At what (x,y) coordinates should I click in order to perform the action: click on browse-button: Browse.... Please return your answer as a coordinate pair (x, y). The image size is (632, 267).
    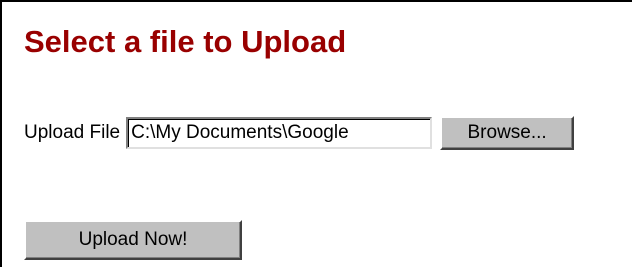
    Looking at the image, I should click on (507, 133).